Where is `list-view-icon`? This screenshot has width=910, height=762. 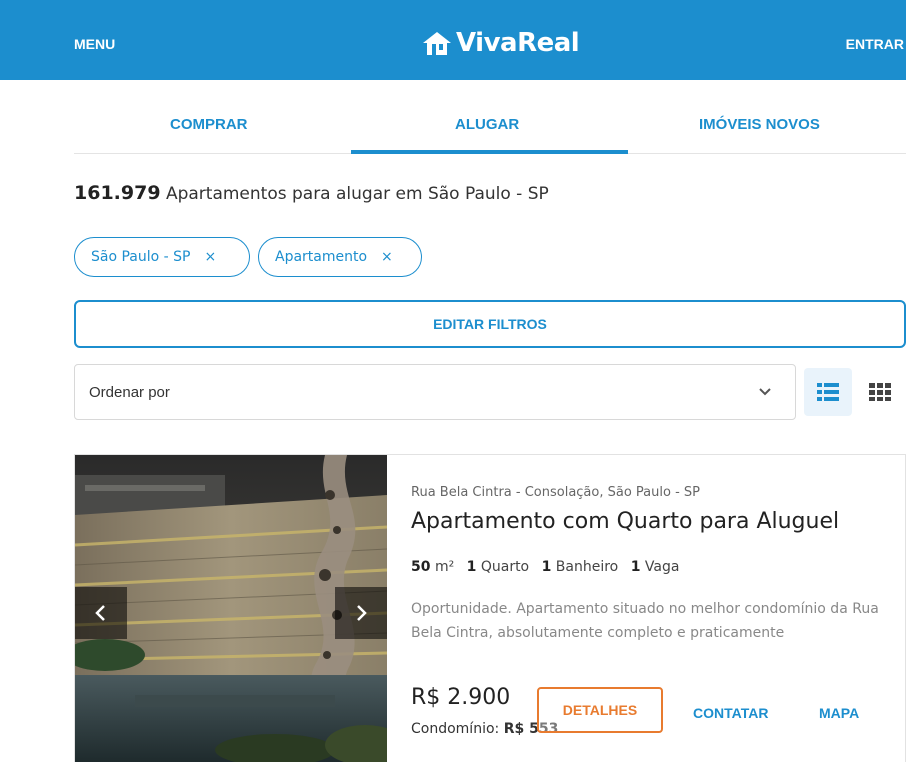 list-view-icon is located at coordinates (828, 392).